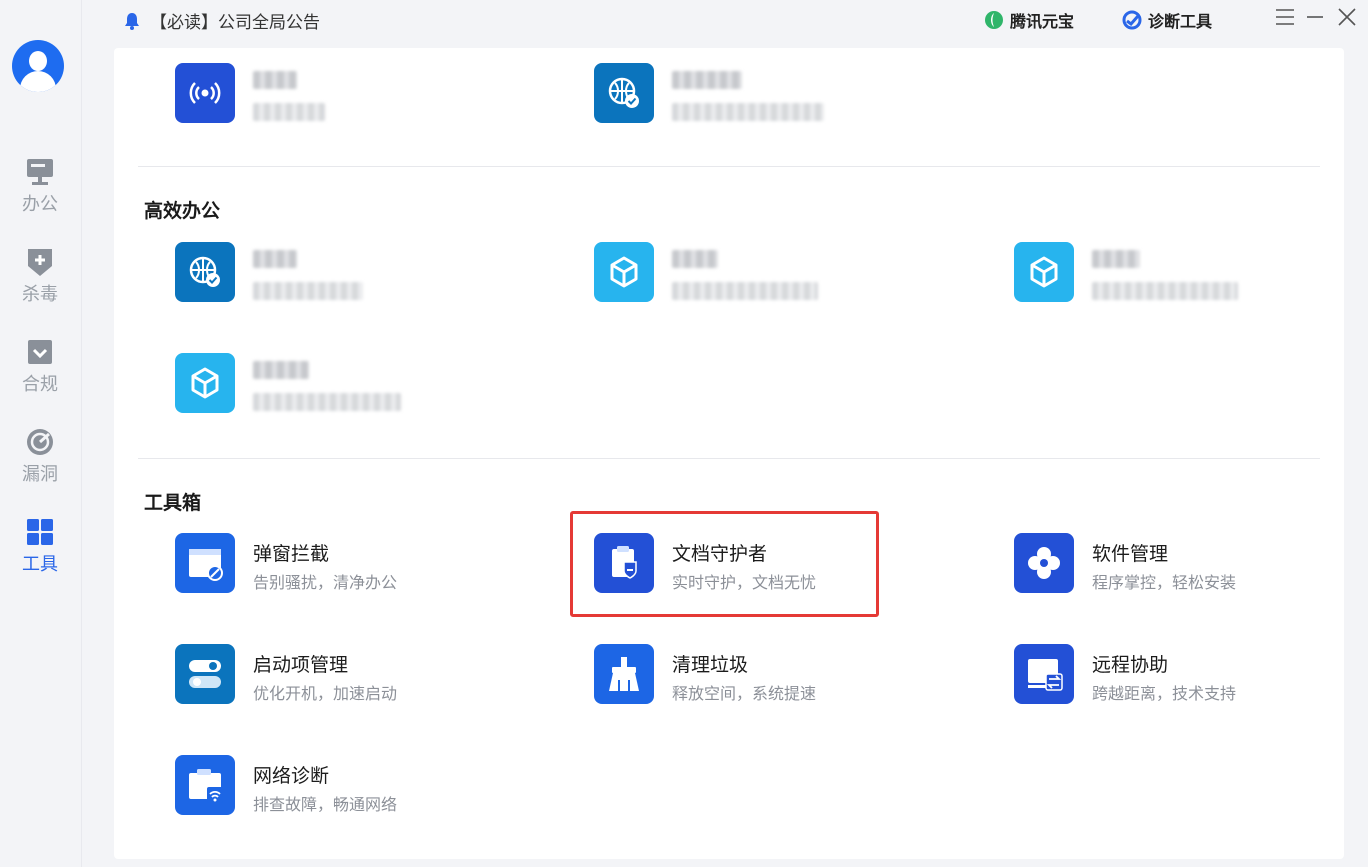  I want to click on tool-title: 清理垃圾, so click(710, 665).